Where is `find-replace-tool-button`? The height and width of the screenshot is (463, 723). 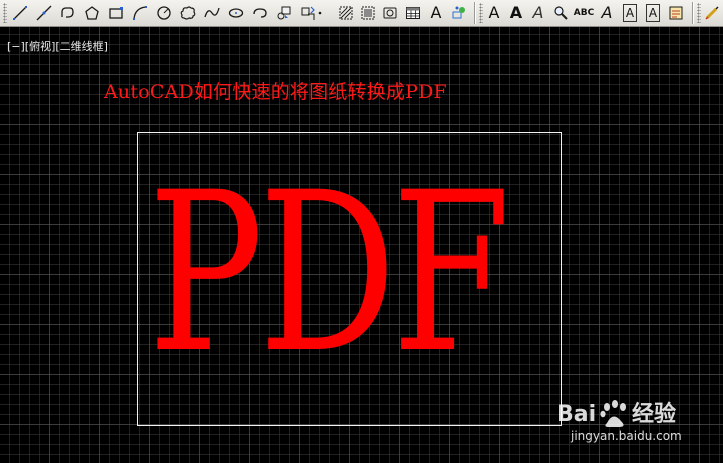 find-replace-tool-button is located at coordinates (561, 13).